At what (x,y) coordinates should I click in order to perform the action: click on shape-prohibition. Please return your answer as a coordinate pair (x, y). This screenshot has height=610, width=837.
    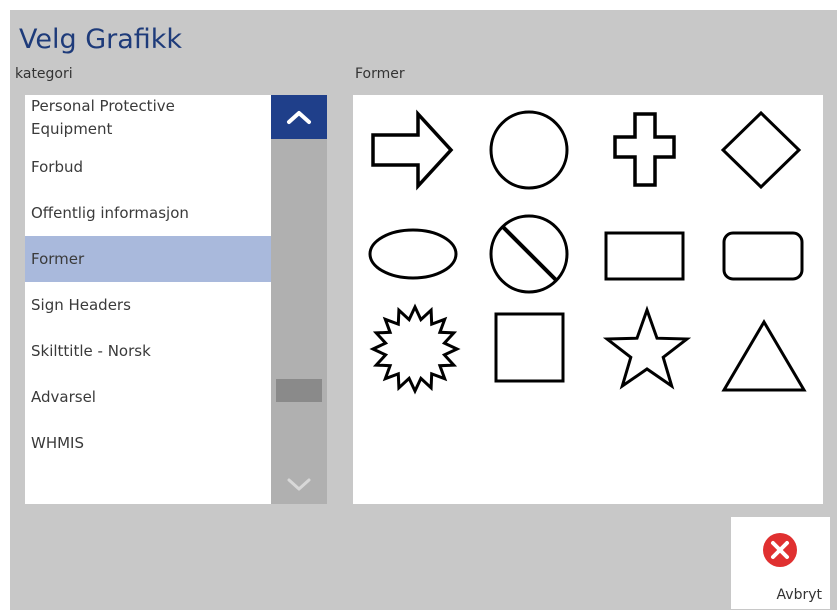
    Looking at the image, I should click on (529, 253).